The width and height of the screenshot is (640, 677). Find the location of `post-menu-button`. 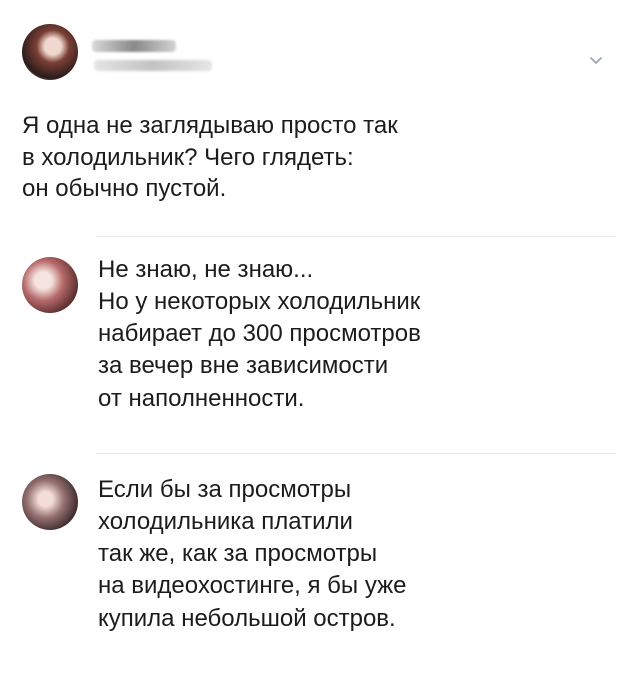

post-menu-button is located at coordinates (596, 60).